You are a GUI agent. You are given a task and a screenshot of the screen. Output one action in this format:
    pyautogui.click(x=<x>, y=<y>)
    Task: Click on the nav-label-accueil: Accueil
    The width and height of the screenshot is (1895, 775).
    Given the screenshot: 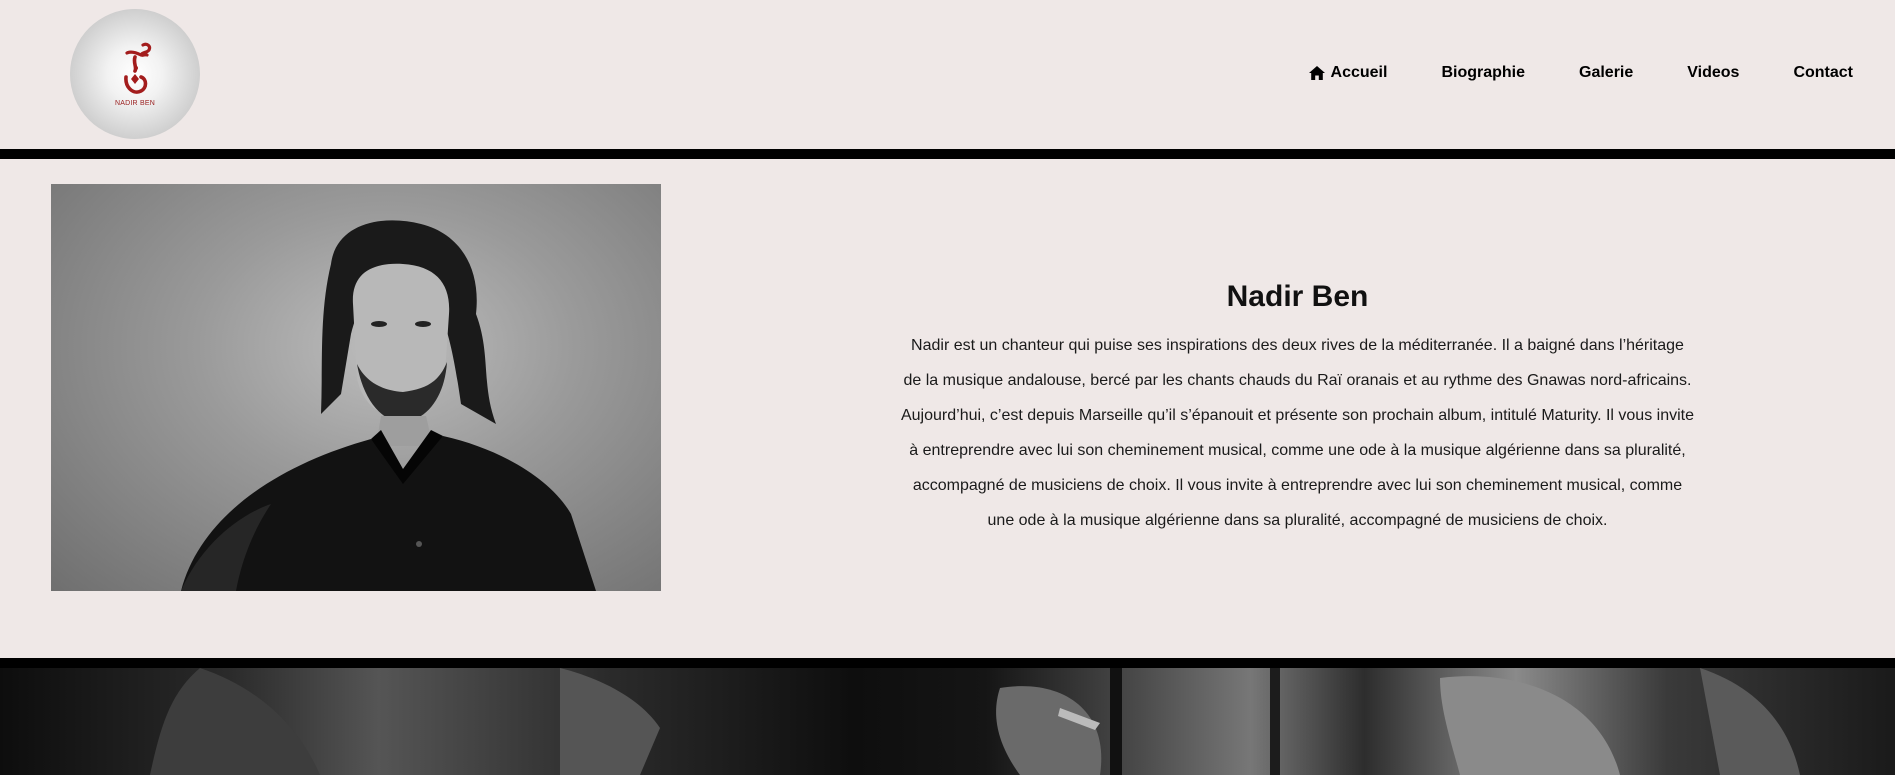 What is the action you would take?
    pyautogui.click(x=1359, y=72)
    